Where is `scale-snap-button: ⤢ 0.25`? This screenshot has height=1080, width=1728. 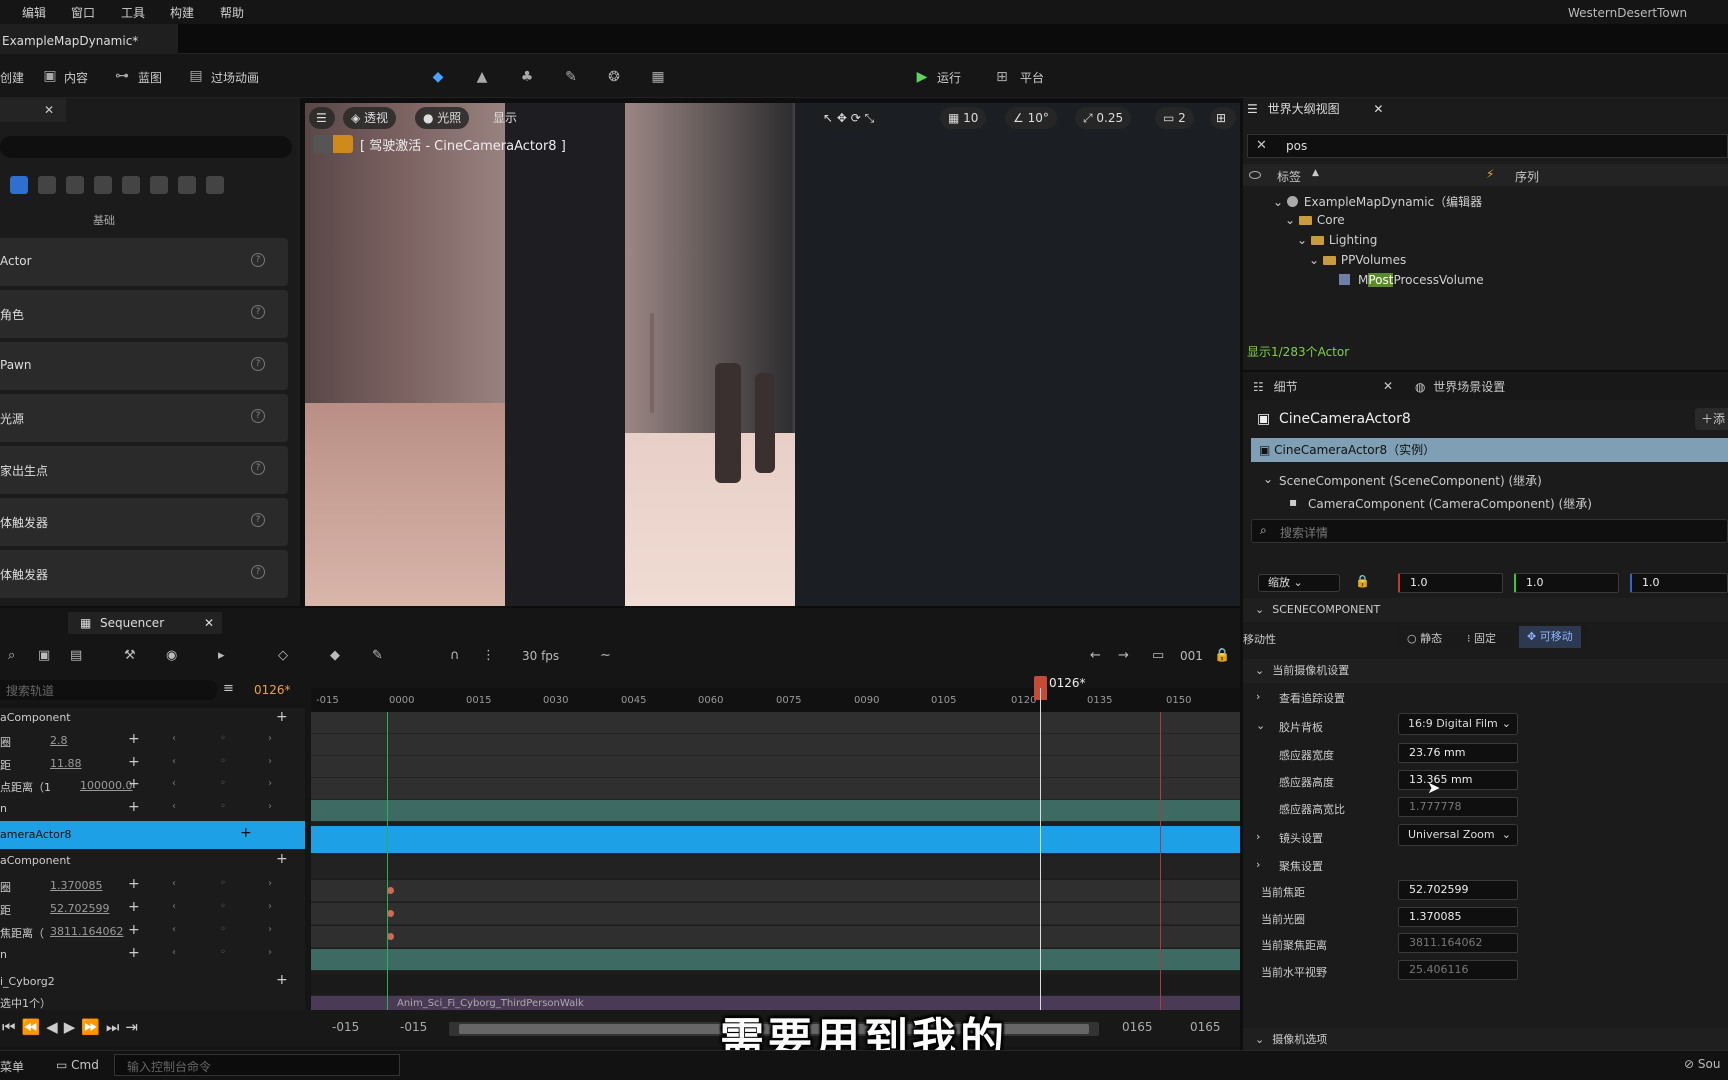
scale-snap-button: ⤢ 0.25 is located at coordinates (1103, 118).